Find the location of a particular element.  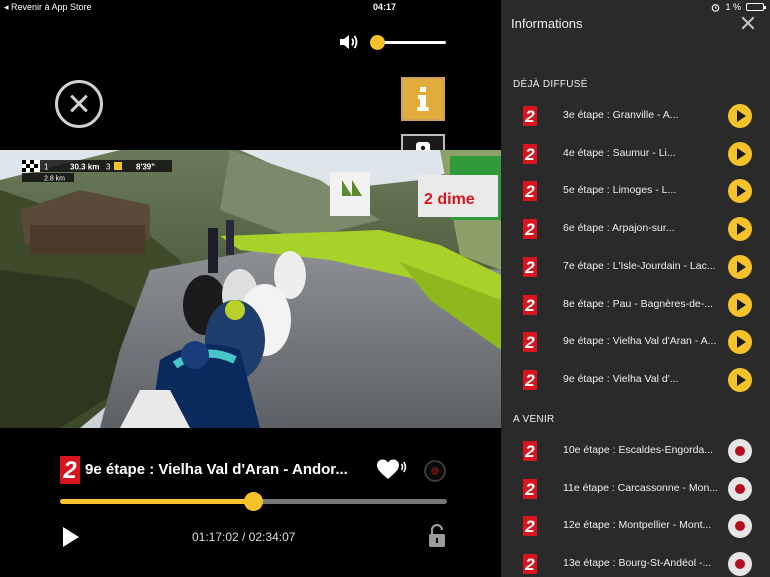

progress-knob is located at coordinates (253, 501).